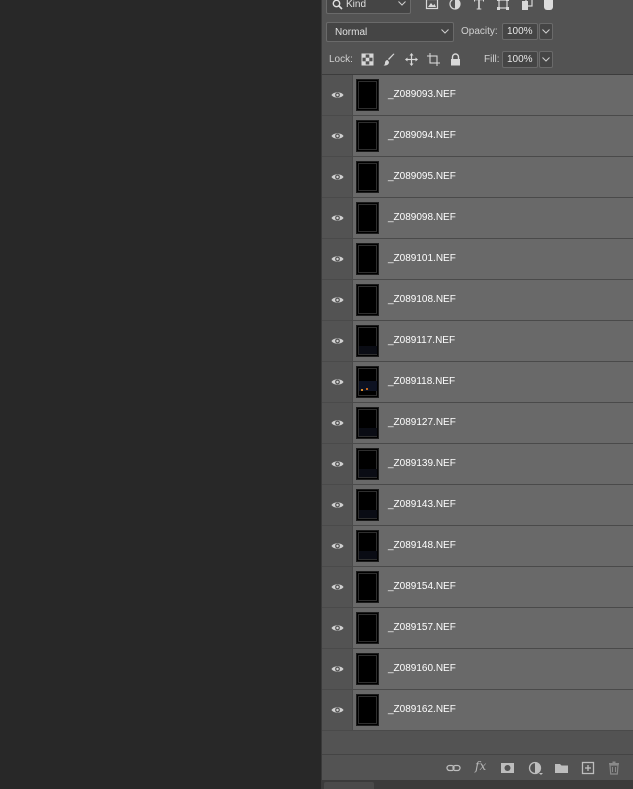 The image size is (633, 789). I want to click on opacity-value: 100%, so click(520, 31).